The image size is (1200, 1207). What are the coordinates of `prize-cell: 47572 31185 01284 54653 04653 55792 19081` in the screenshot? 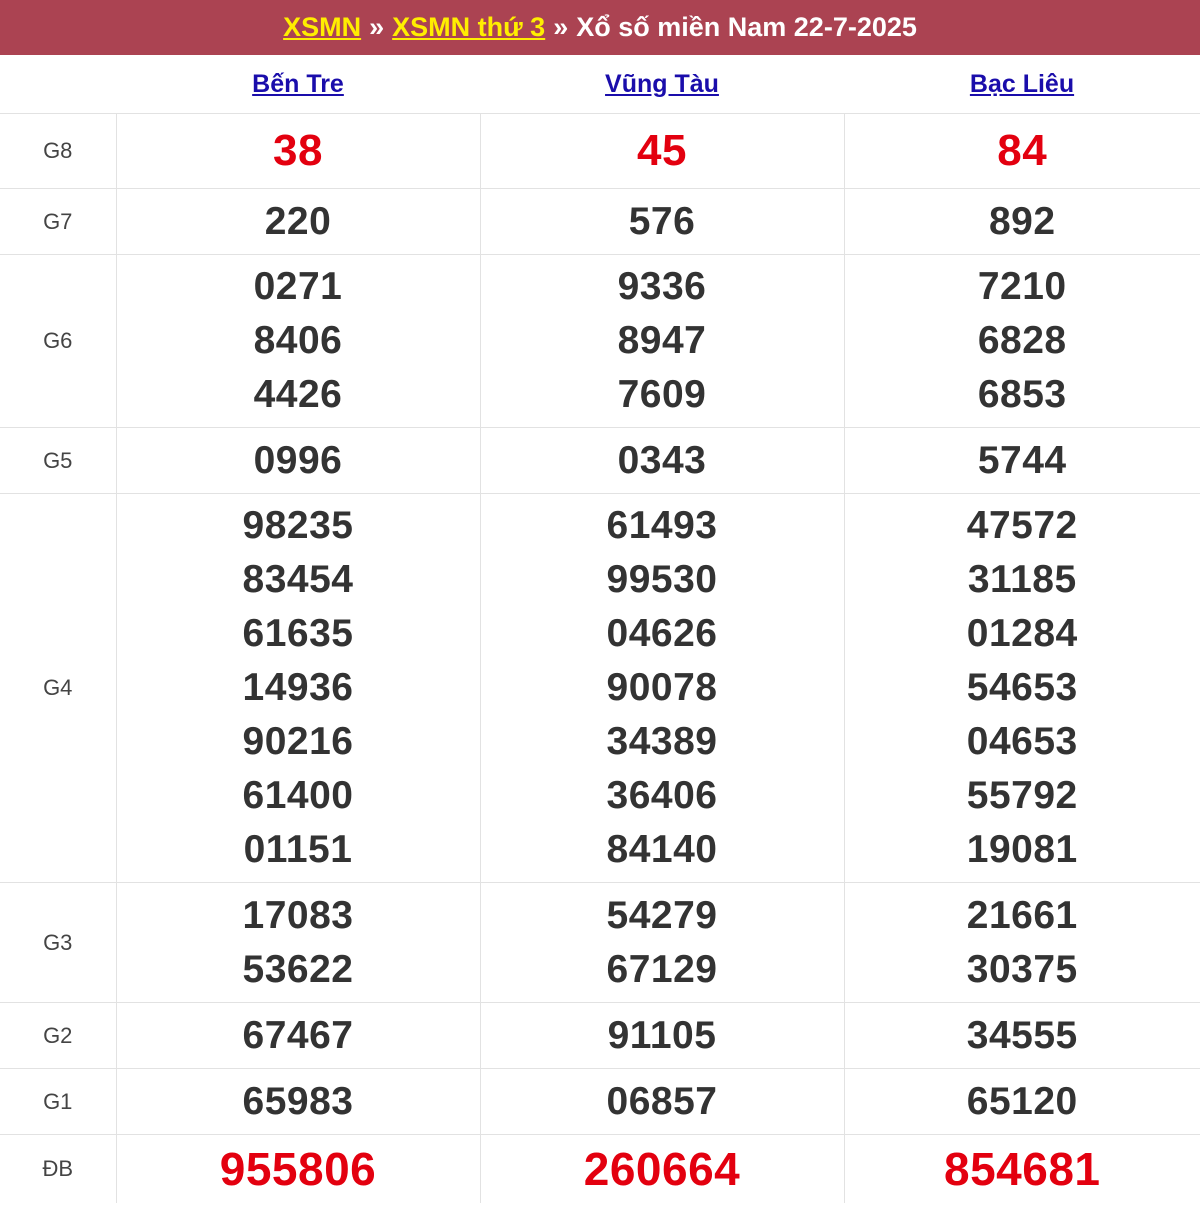 It's located at (1021, 688).